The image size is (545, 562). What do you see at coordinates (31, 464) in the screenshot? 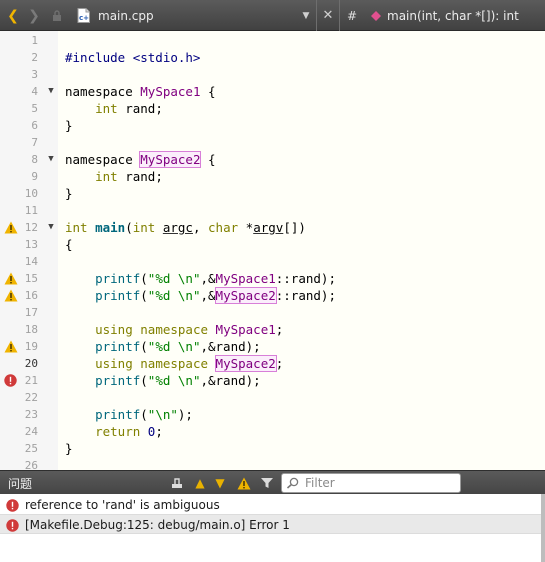
I see `line-number: 26` at bounding box center [31, 464].